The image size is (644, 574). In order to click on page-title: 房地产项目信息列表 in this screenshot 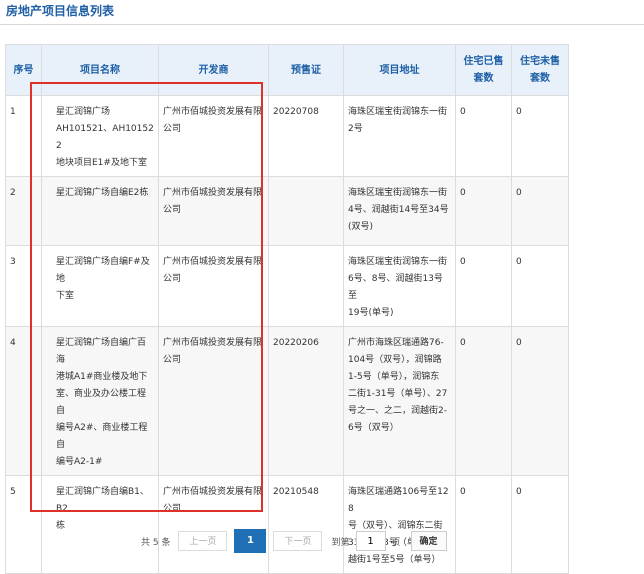, I will do `click(60, 11)`.